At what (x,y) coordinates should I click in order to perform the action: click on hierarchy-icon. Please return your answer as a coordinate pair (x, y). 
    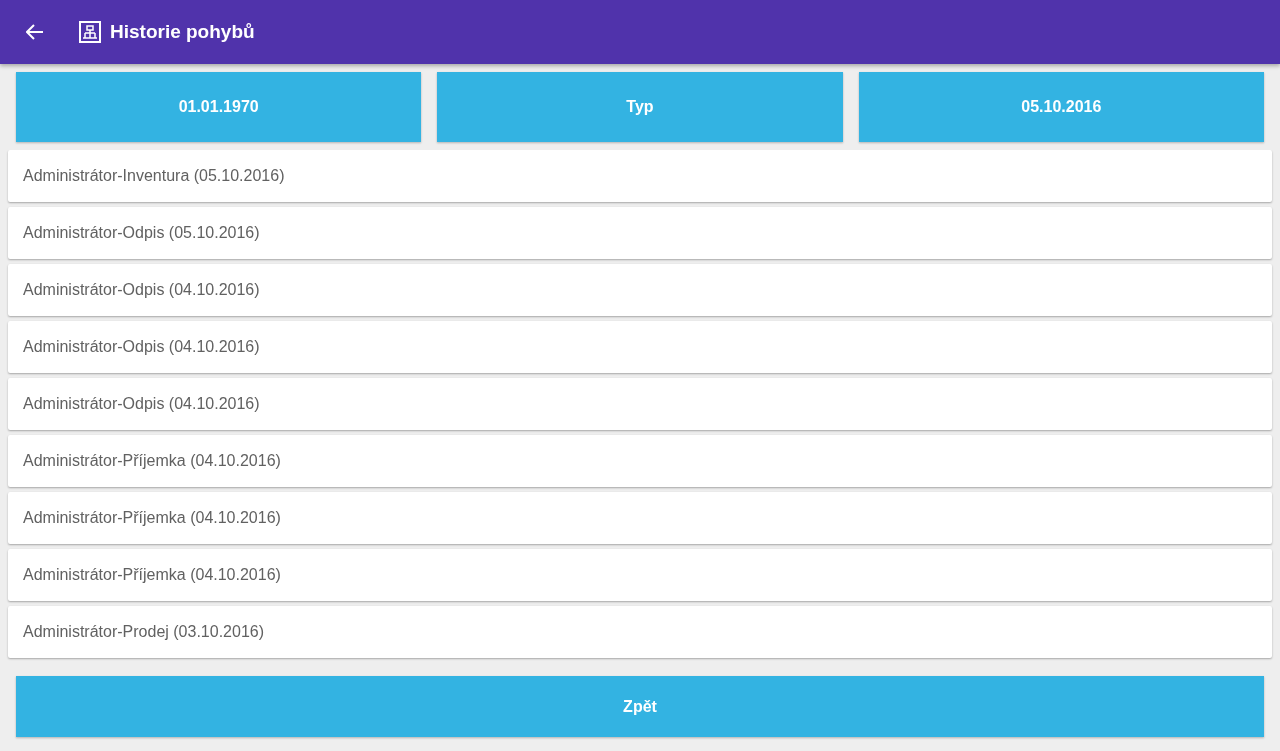
    Looking at the image, I should click on (90, 32).